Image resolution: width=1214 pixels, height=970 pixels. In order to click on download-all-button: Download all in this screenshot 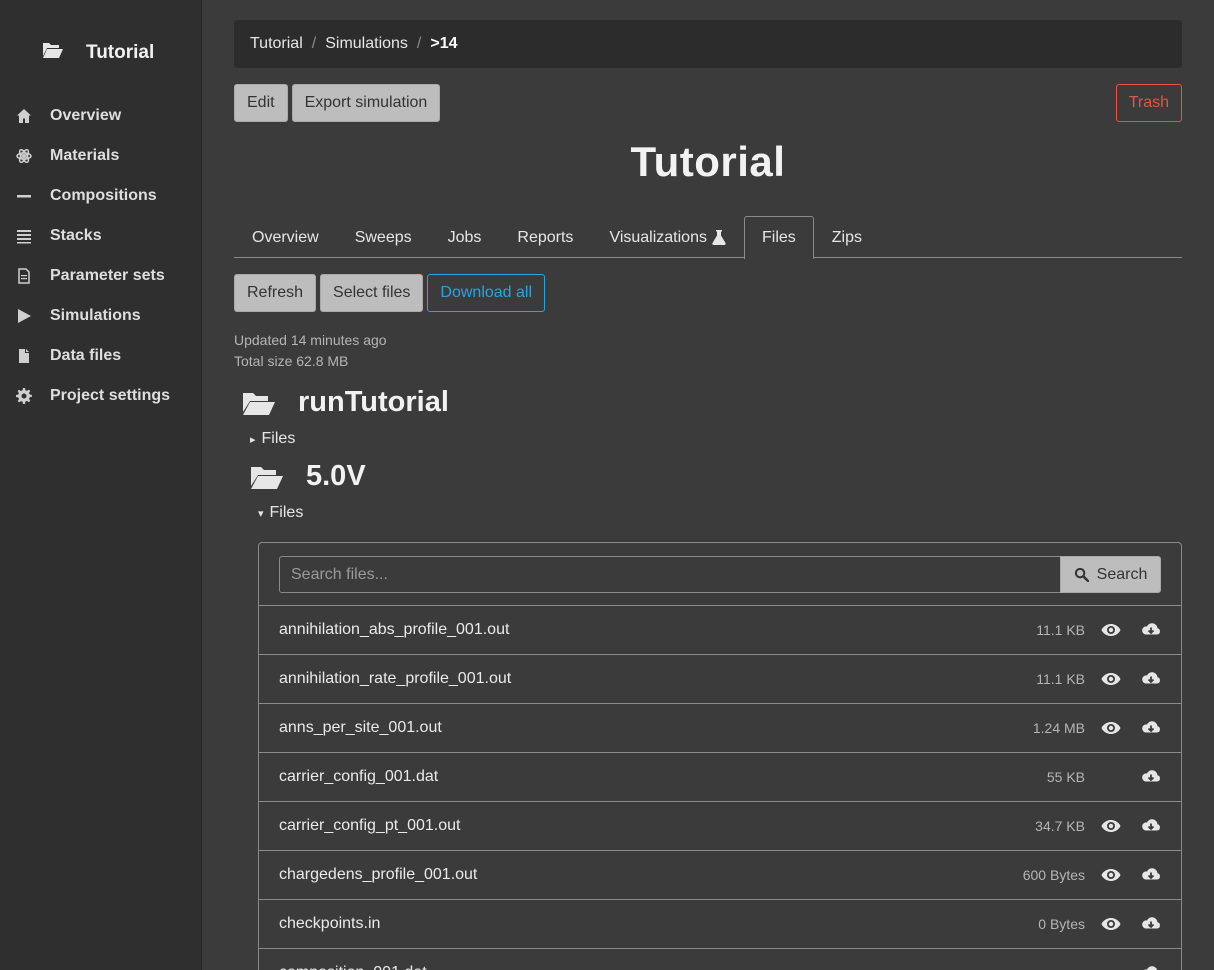, I will do `click(486, 293)`.